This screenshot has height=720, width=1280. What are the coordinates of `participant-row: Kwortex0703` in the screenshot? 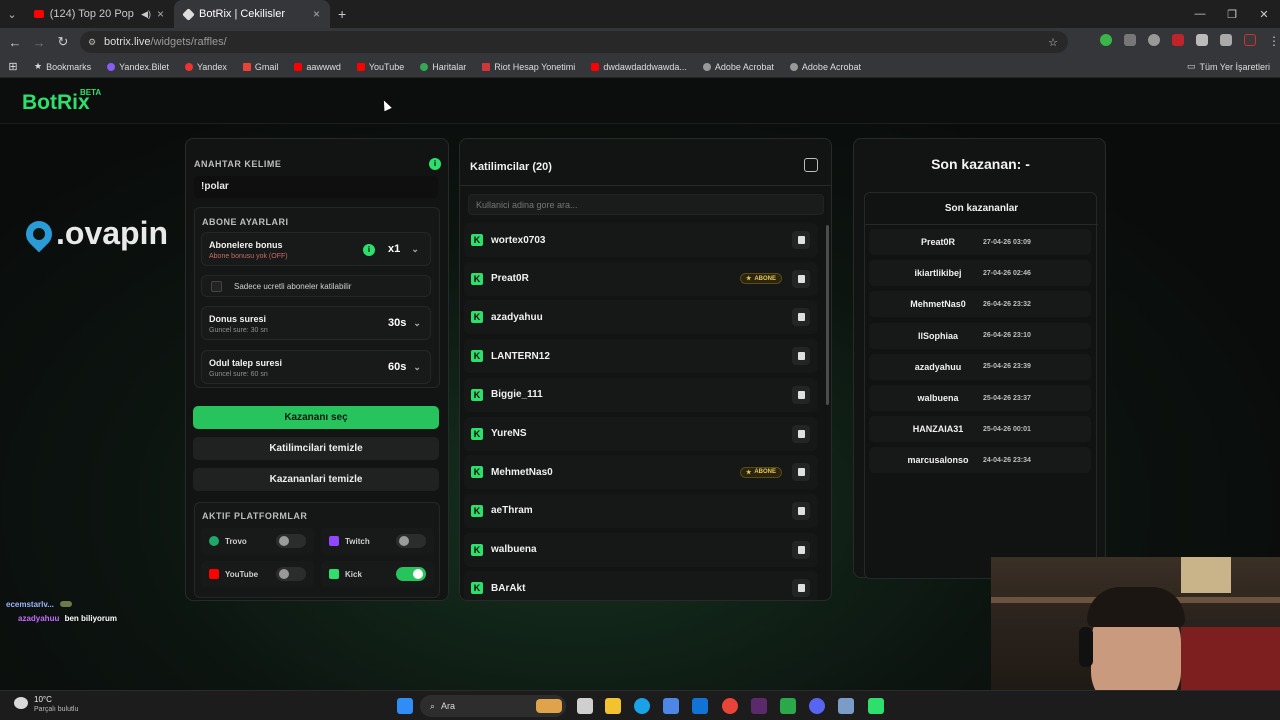 It's located at (641, 240).